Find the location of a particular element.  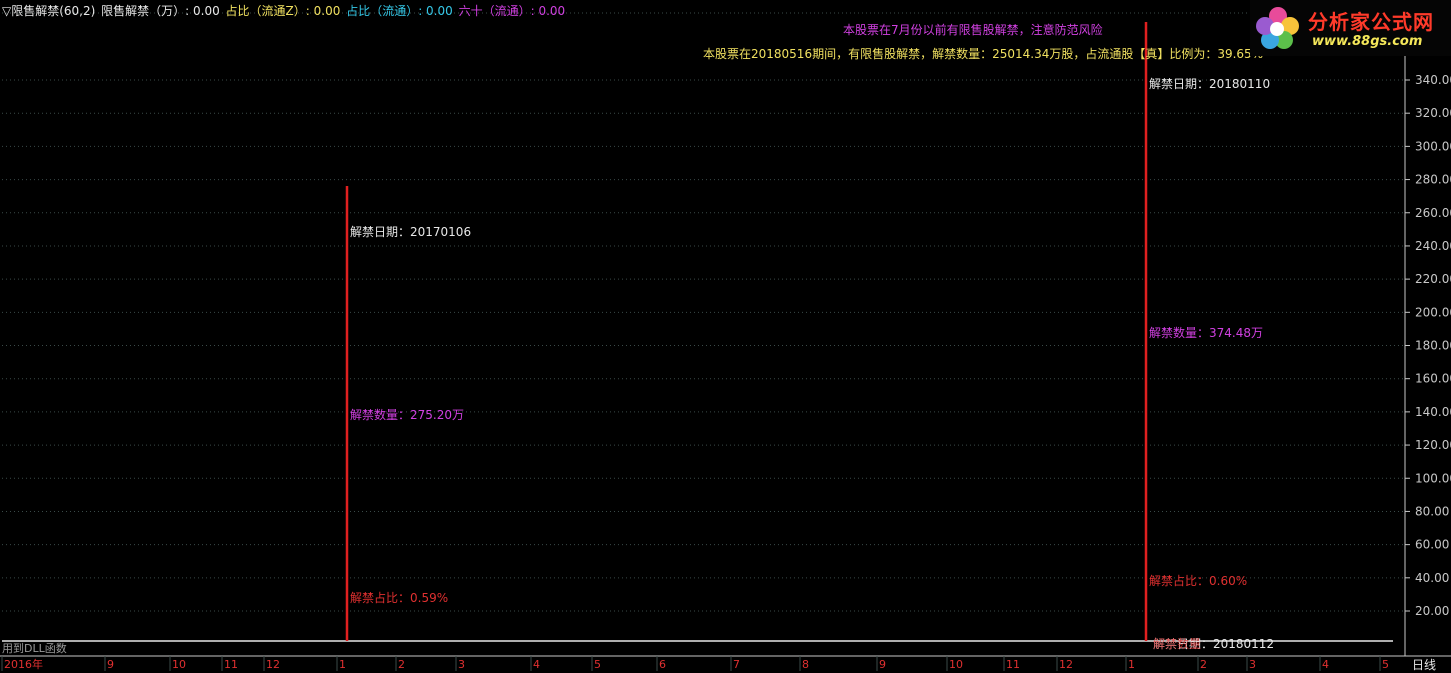

y-tick-label: 40.00 is located at coordinates (1432, 578).